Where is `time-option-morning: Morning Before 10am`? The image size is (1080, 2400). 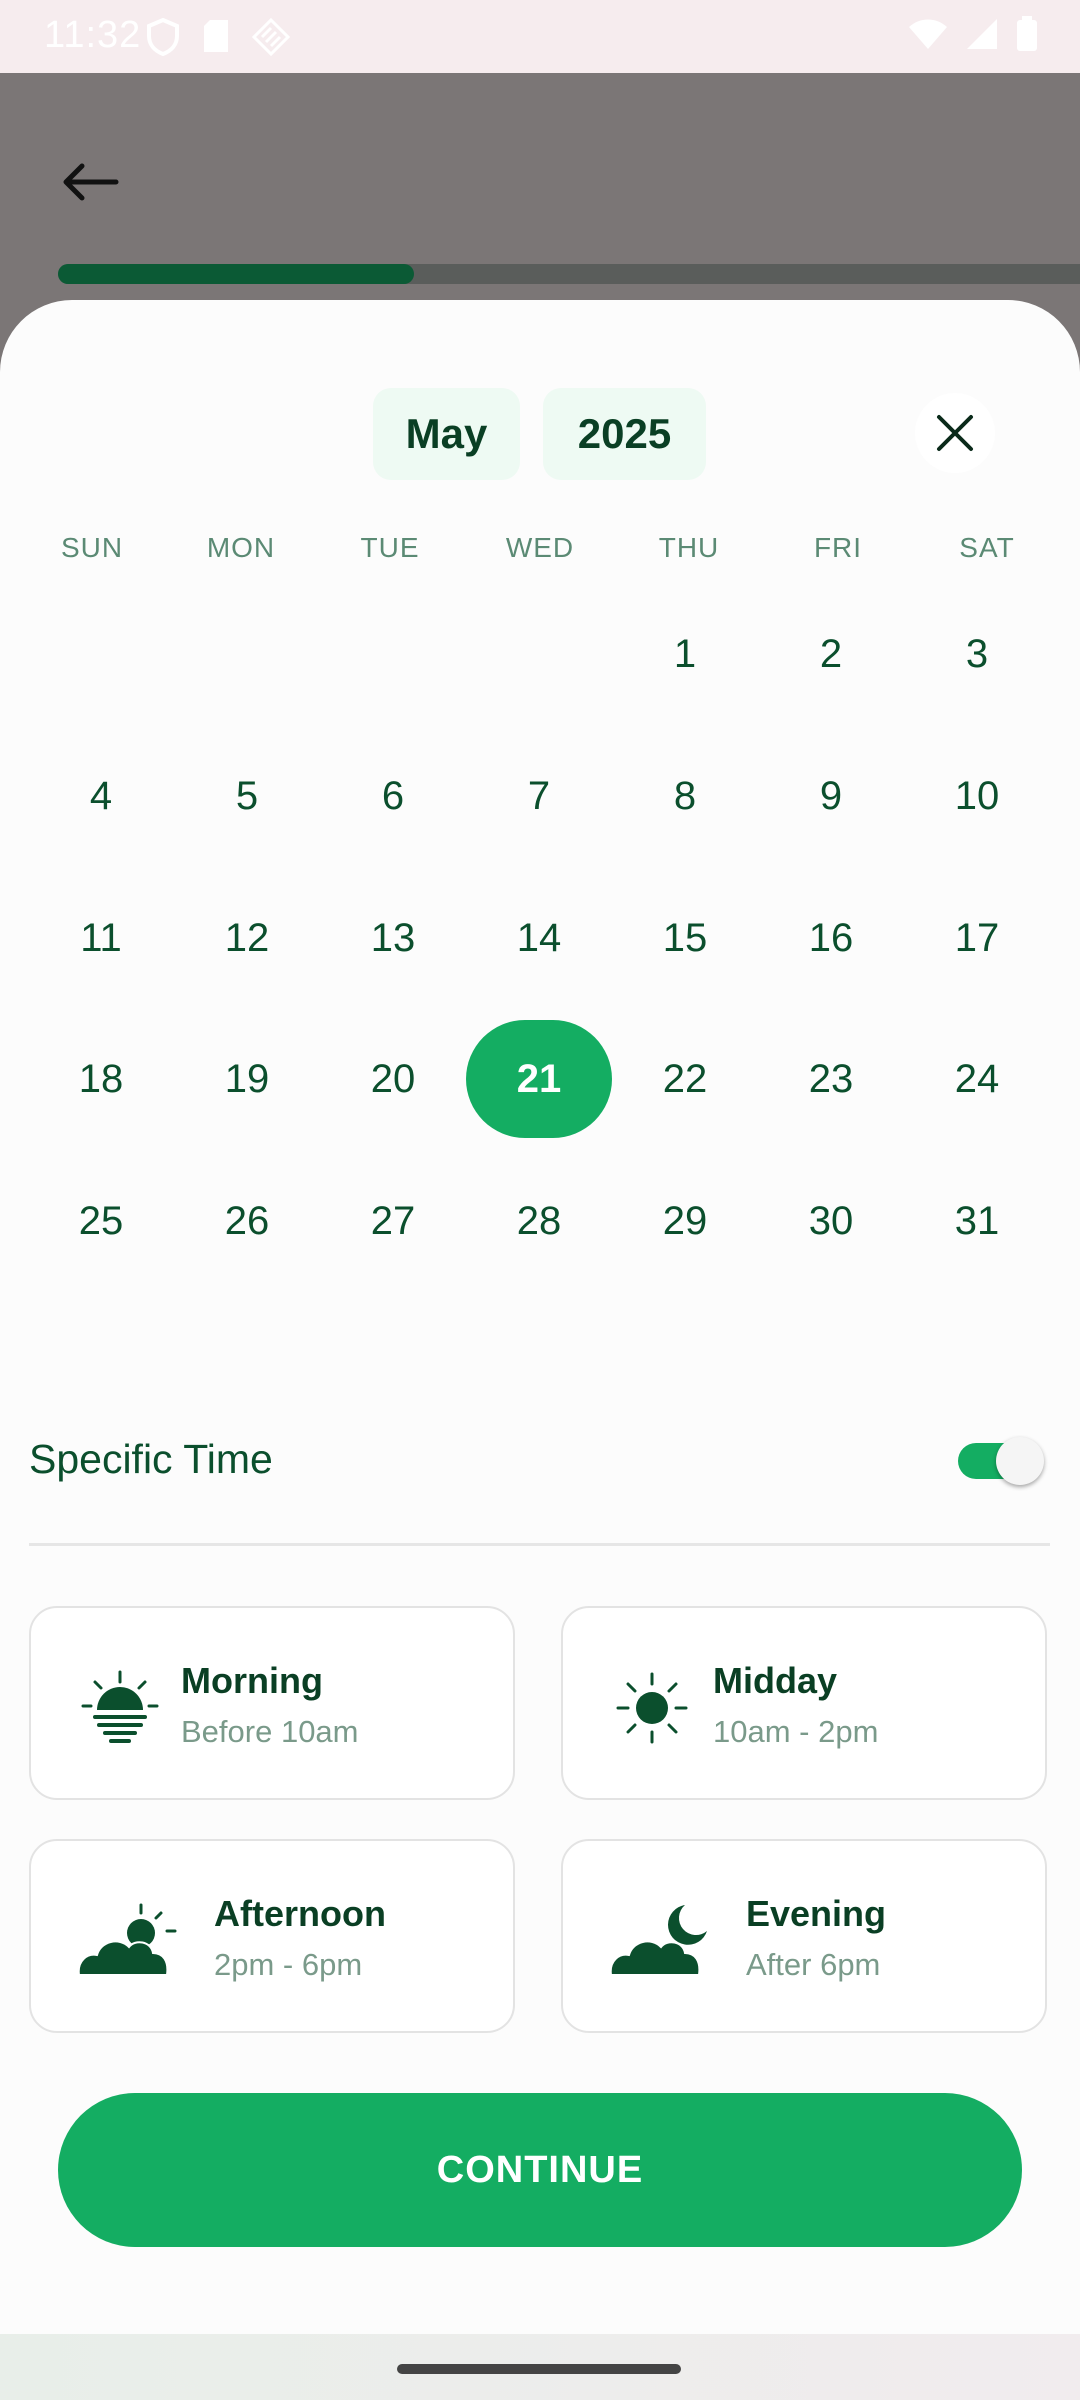
time-option-morning: Morning Before 10am is located at coordinates (272, 1703).